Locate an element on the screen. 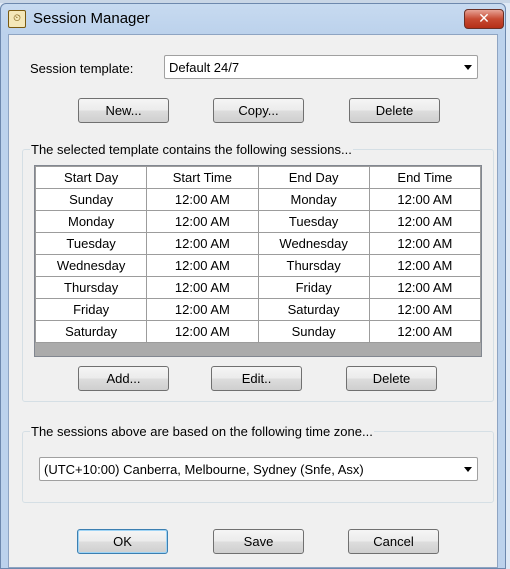 The image size is (510, 569). table-row: Wednesday 12:00 AM Thursday 12:00 AM is located at coordinates (258, 265).